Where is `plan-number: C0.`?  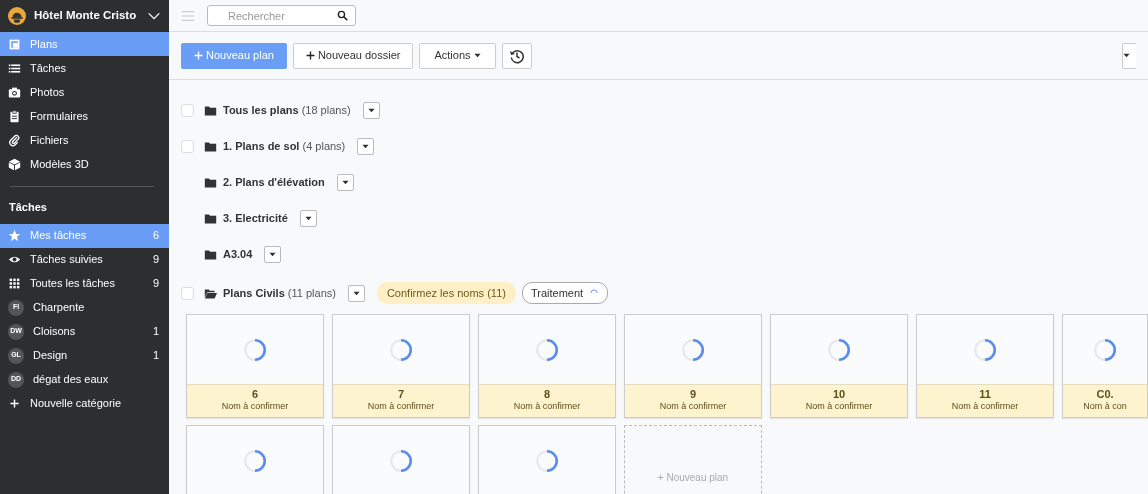 plan-number: C0. is located at coordinates (1105, 394).